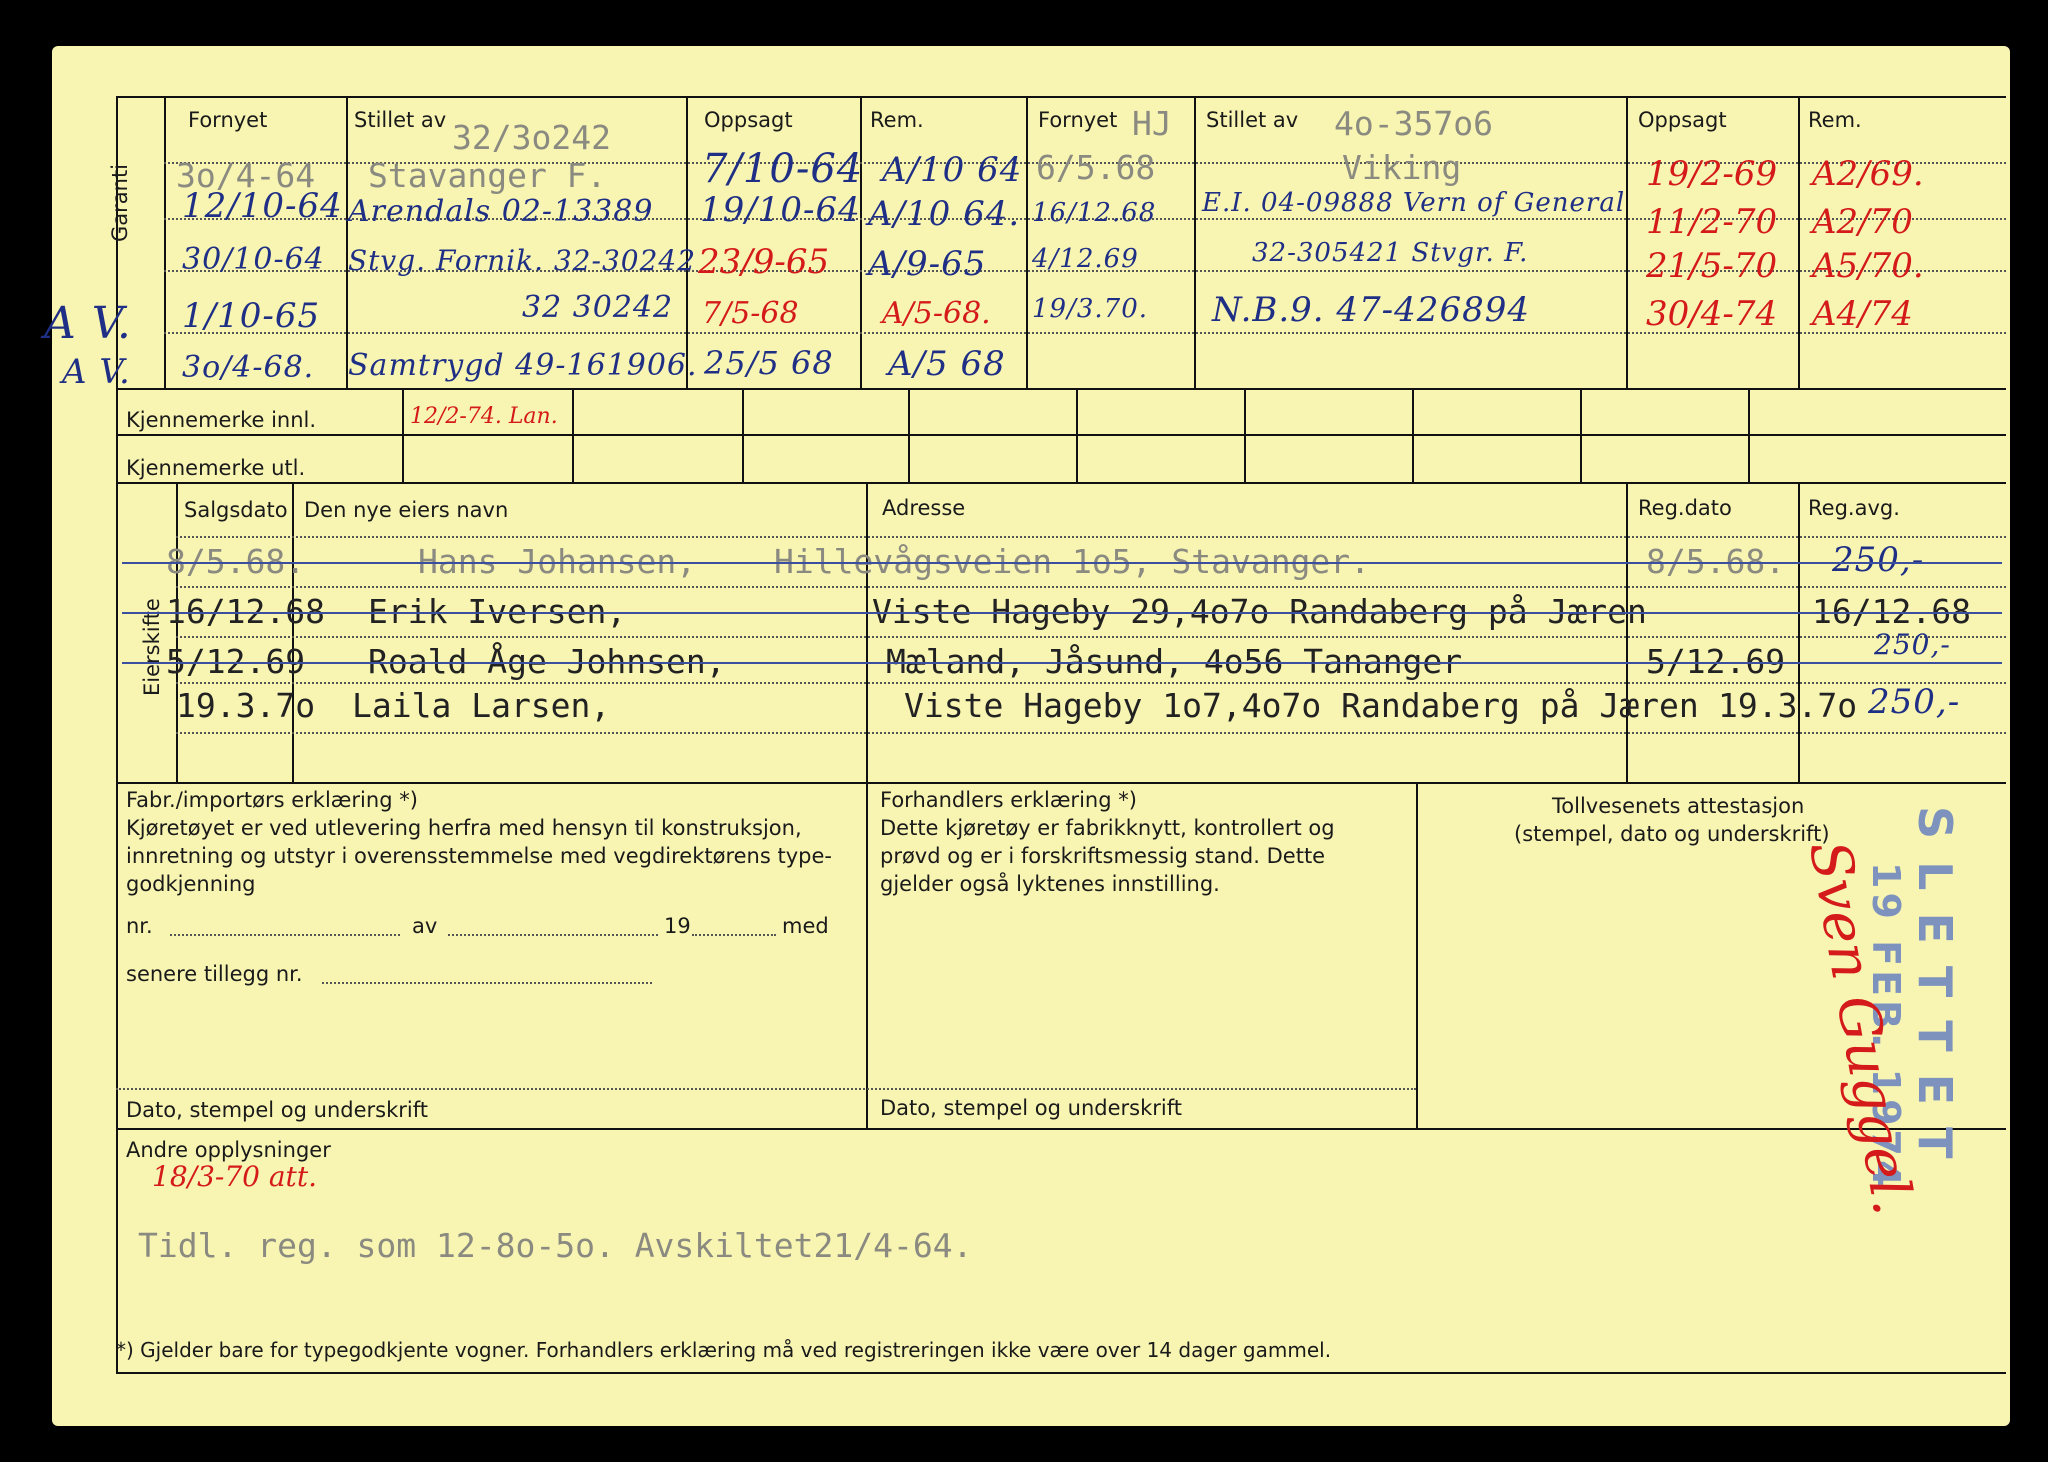 Image resolution: width=2048 pixels, height=1462 pixels. Describe the element at coordinates (1008, 800) in the screenshot. I see `forhandler-title: Forhandlers erklæring *)` at that location.